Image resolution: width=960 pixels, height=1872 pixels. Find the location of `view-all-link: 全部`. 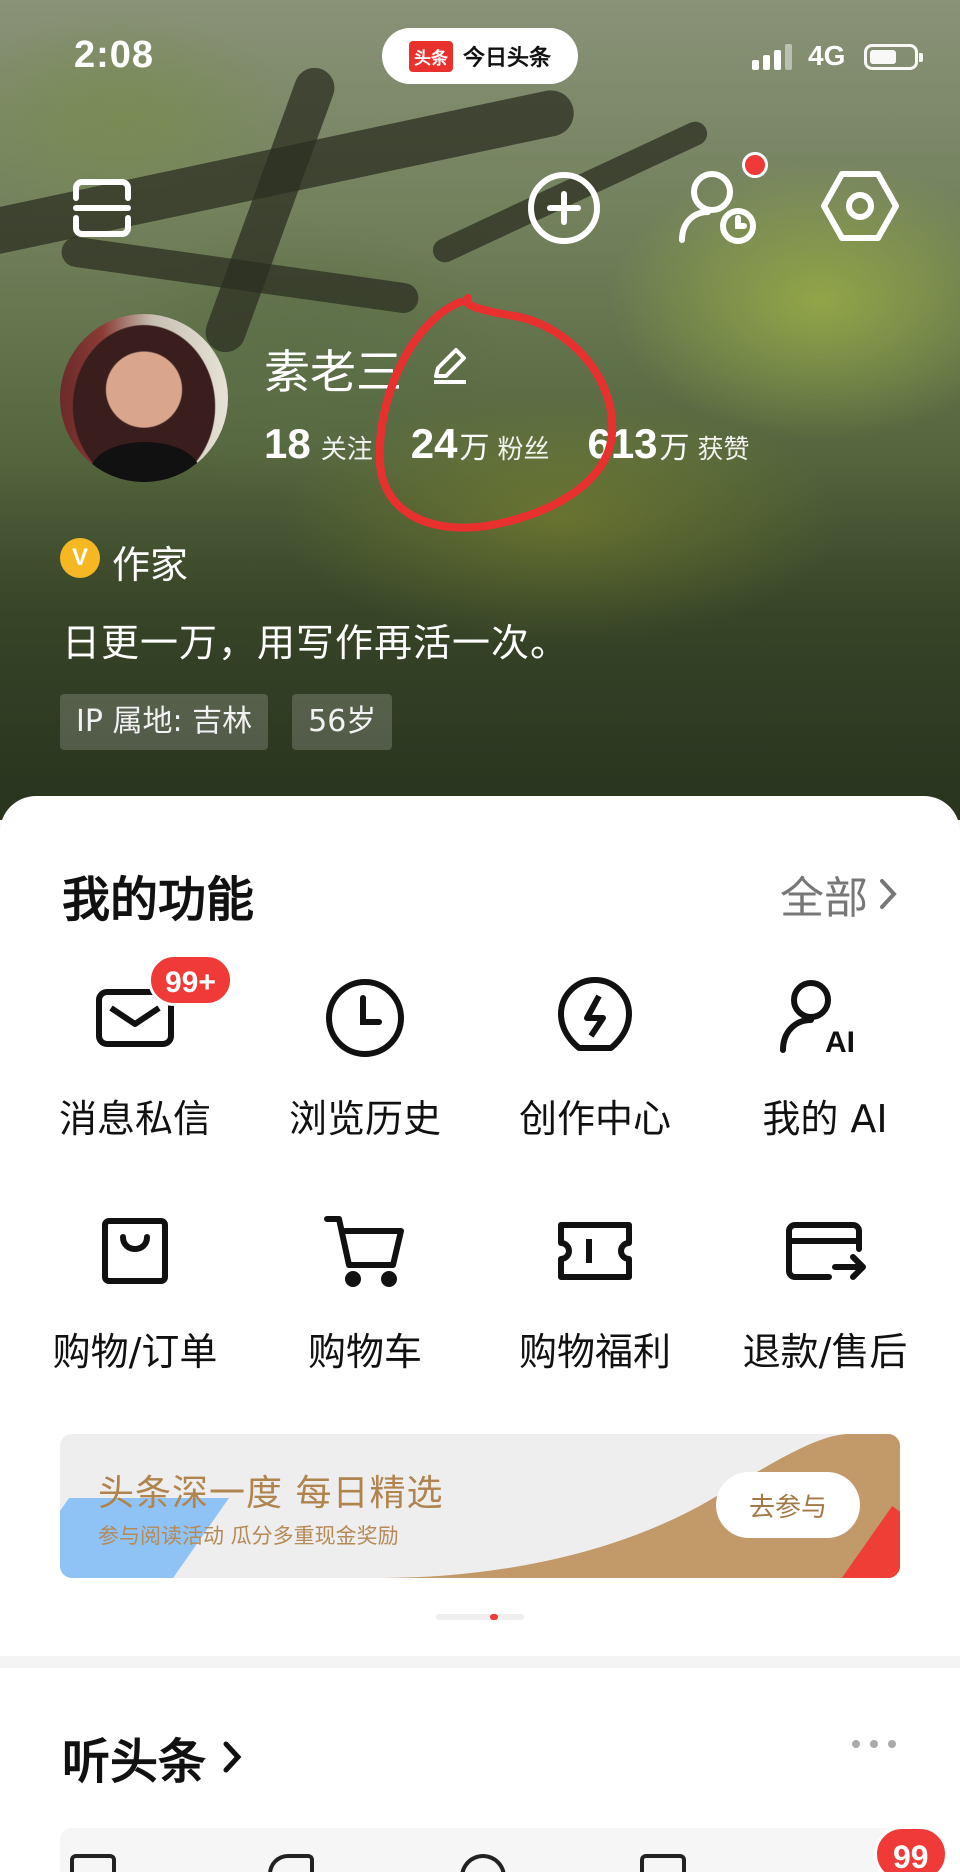

view-all-link: 全部 is located at coordinates (839, 894).